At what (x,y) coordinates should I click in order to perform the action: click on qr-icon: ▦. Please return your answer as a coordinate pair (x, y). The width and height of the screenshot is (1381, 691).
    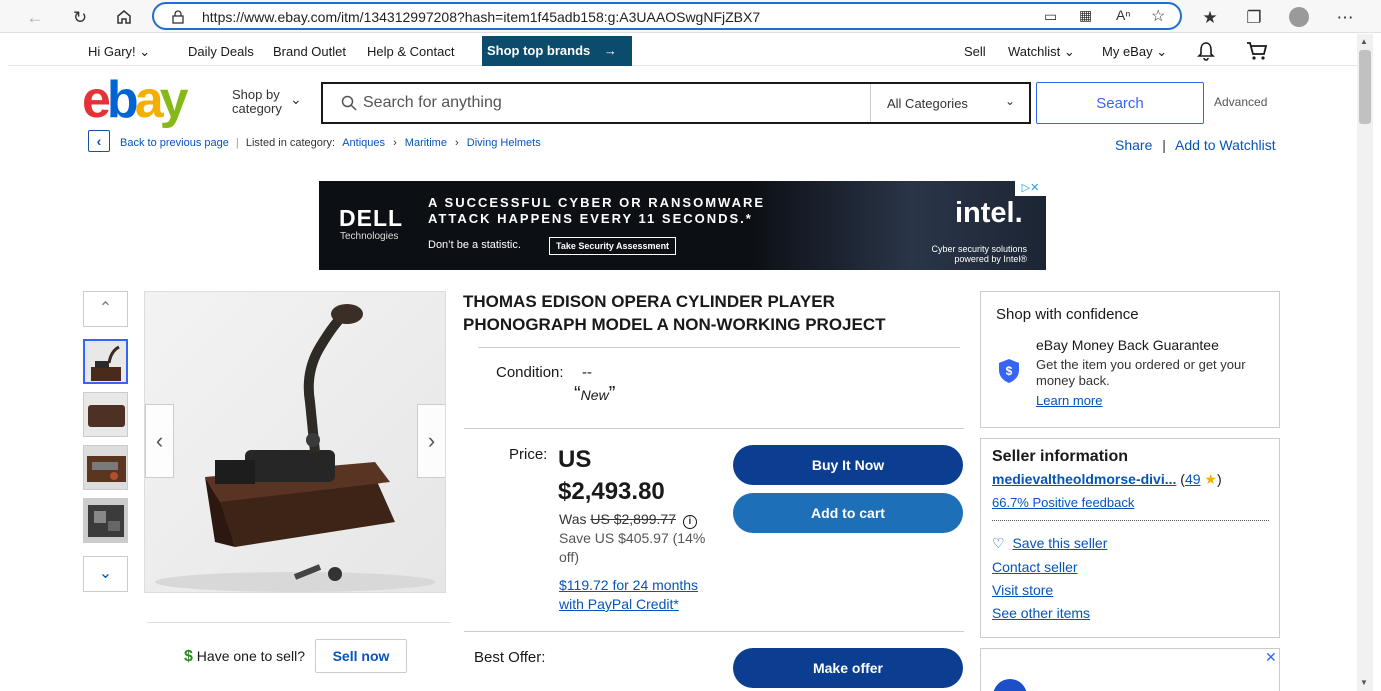
    Looking at the image, I should click on (1085, 15).